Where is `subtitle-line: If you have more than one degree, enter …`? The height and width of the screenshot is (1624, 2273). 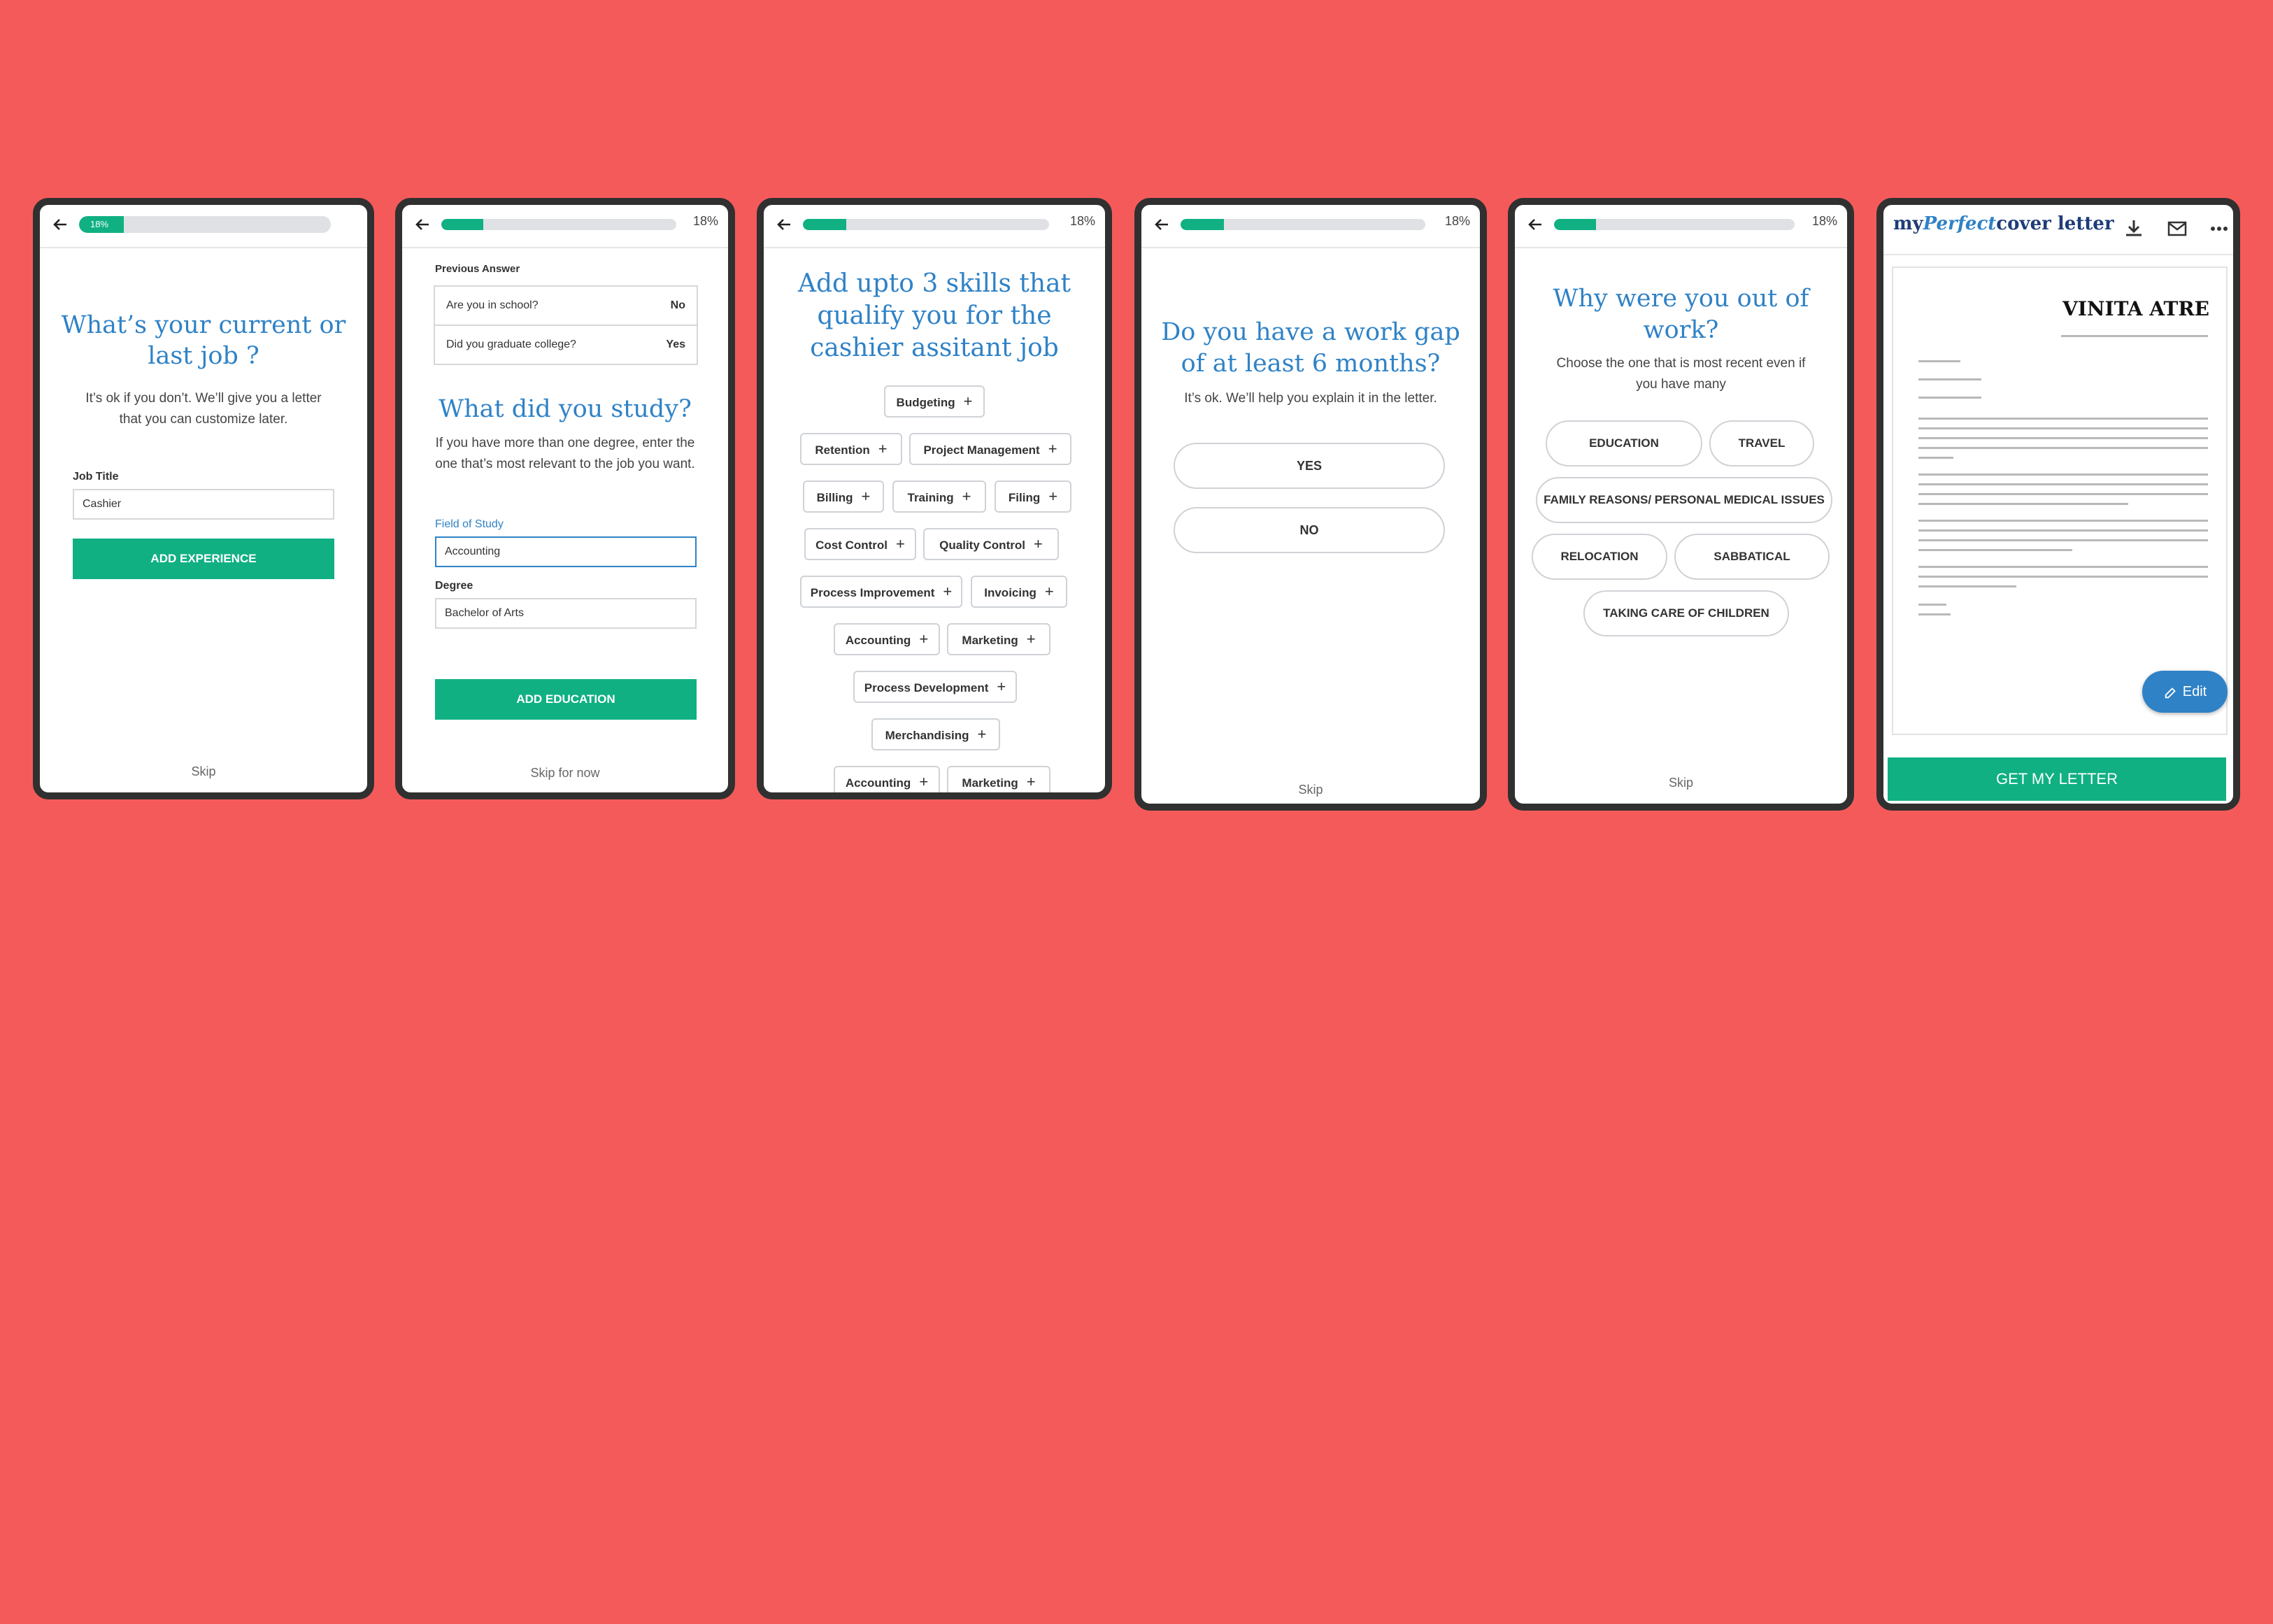
subtitle-line: If you have more than one degree, enter … is located at coordinates (565, 443).